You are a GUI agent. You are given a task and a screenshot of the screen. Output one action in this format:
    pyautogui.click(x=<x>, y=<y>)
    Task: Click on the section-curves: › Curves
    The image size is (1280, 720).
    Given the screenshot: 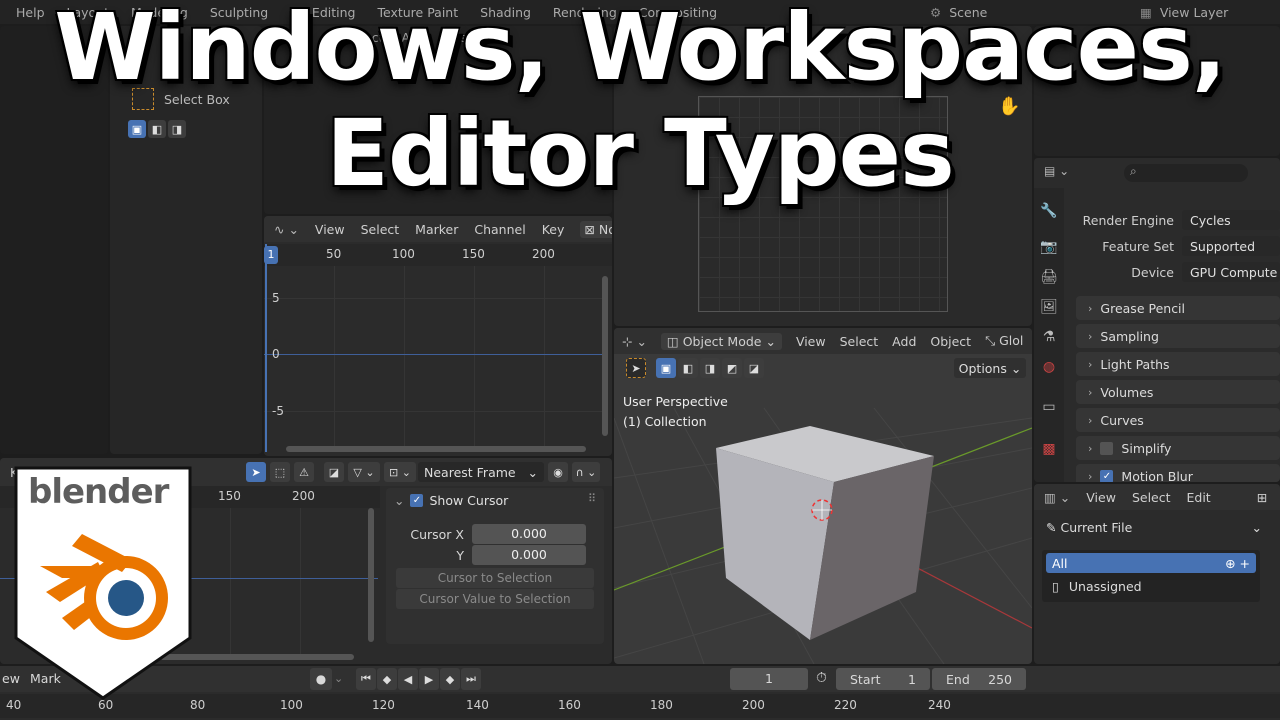 What is the action you would take?
    pyautogui.click(x=1178, y=420)
    